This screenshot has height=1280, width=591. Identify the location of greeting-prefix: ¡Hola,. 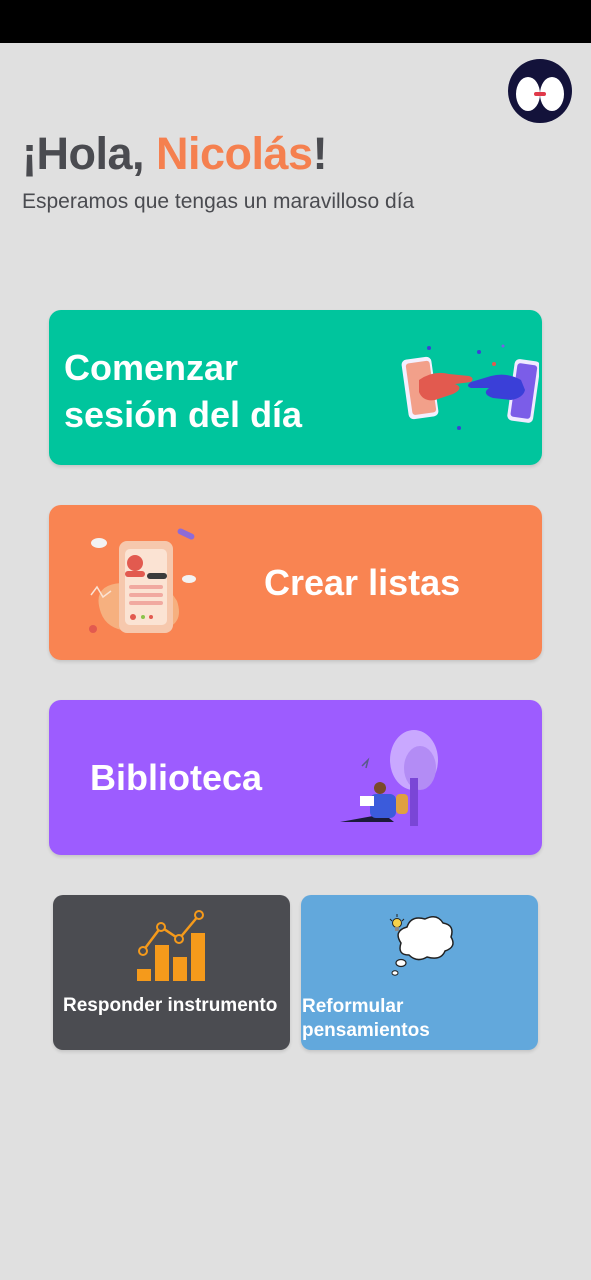
(89, 153).